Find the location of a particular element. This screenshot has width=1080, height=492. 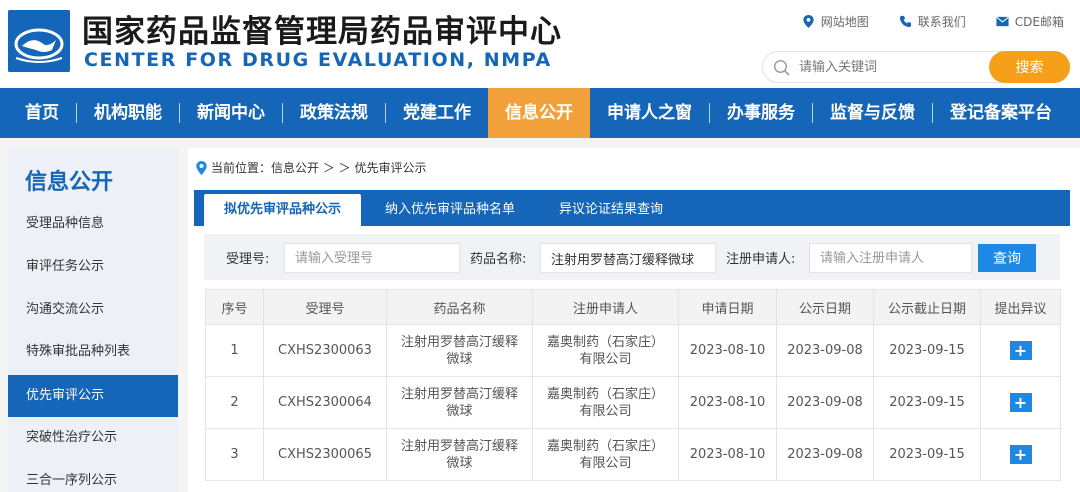

column-header: 公示日期 is located at coordinates (825, 307).